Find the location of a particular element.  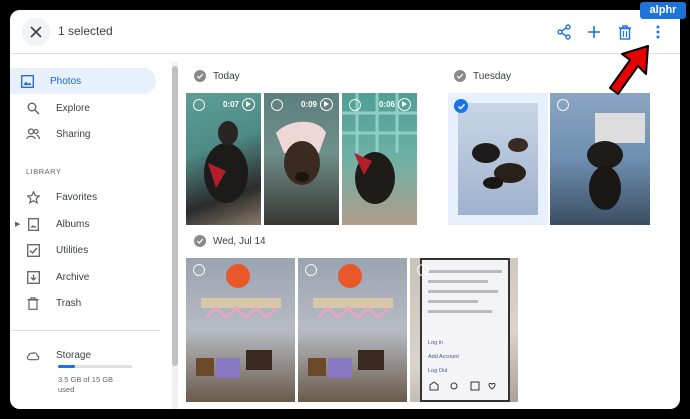

sidebar-item-label: Storage is located at coordinates (74, 355).